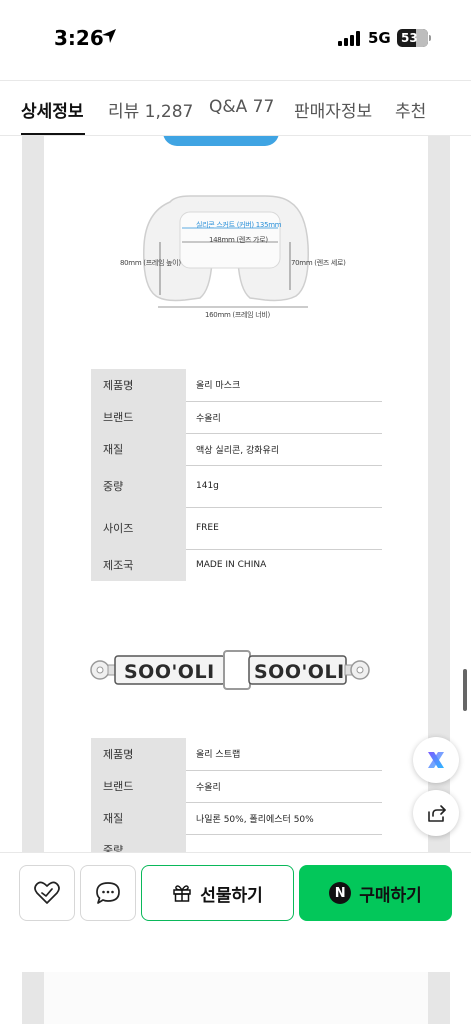 Image resolution: width=471 pixels, height=1024 pixels. What do you see at coordinates (439, 998) in the screenshot?
I see `gutter-right` at bounding box center [439, 998].